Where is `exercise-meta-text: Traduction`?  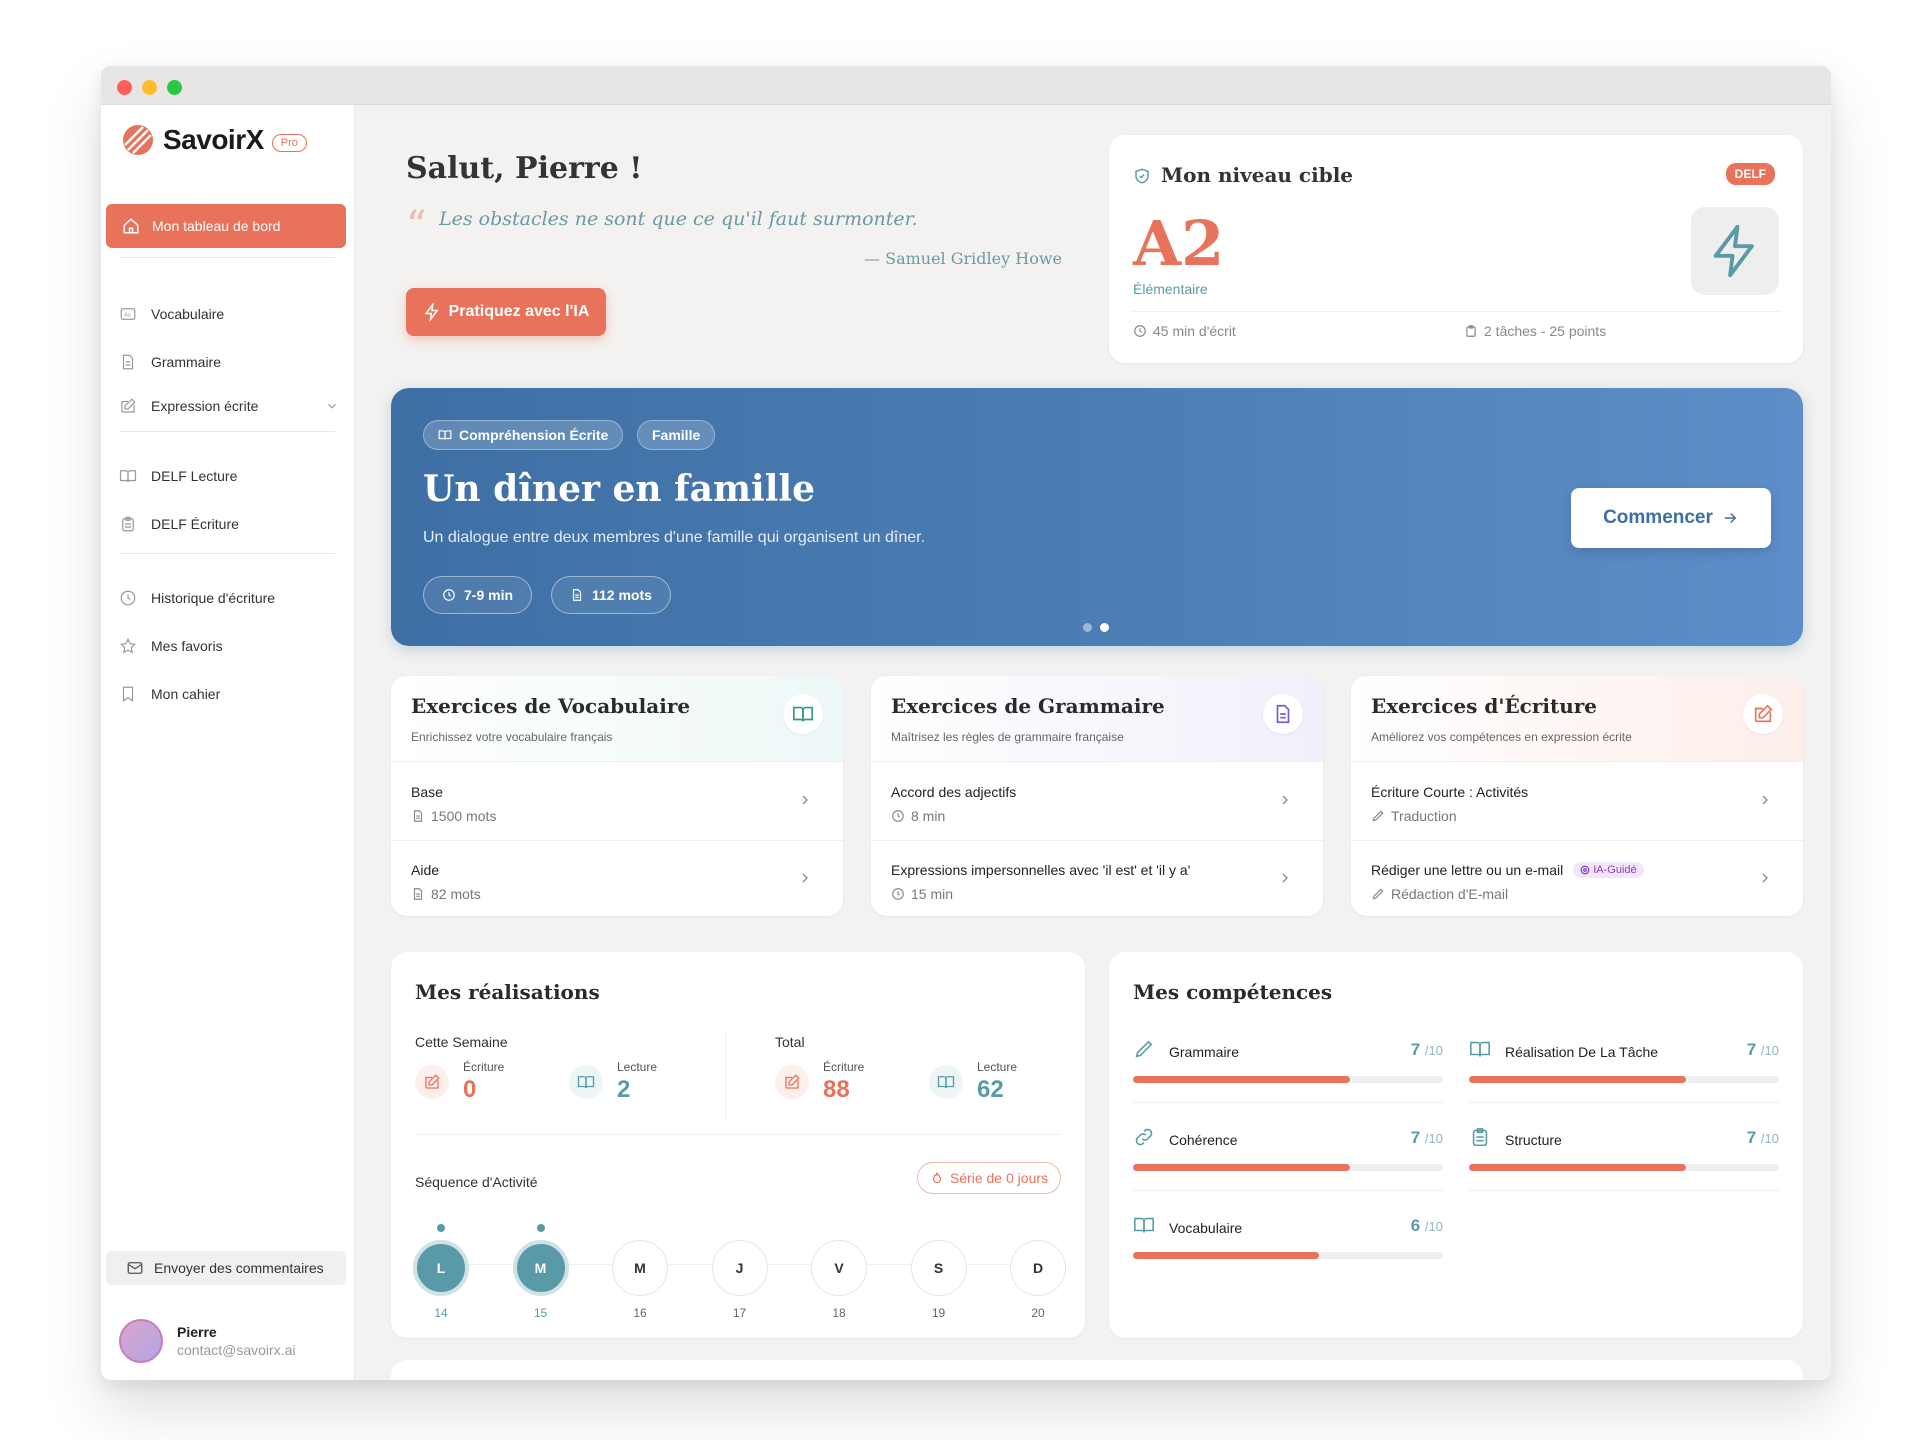
exercise-meta-text: Traduction is located at coordinates (1424, 816).